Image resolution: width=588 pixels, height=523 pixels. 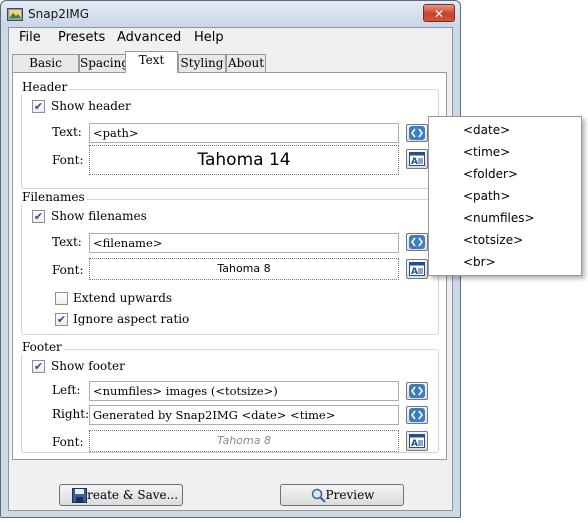 I want to click on filenames-font-button: A, so click(x=417, y=269).